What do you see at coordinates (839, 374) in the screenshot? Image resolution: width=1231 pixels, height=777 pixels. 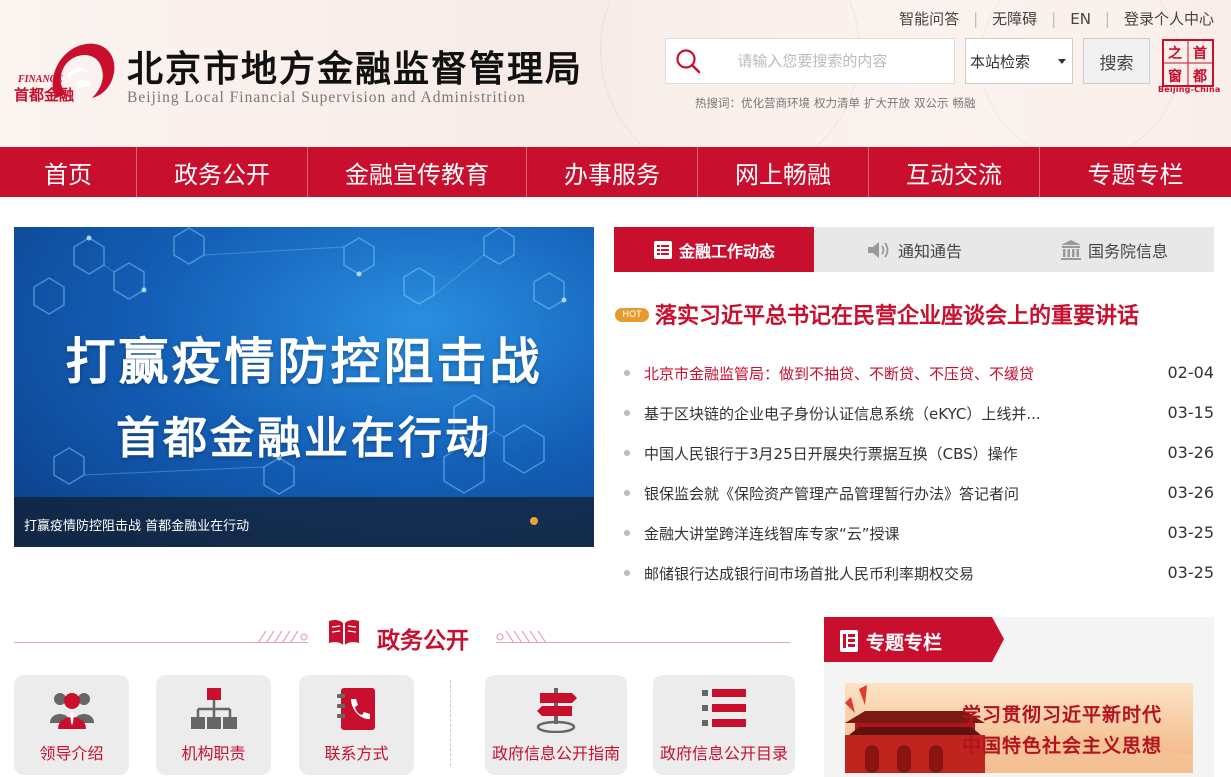 I see `news-title: 北京市金融监管局：做到不抽贷、不断贷、不压贷、不缓贷` at bounding box center [839, 374].